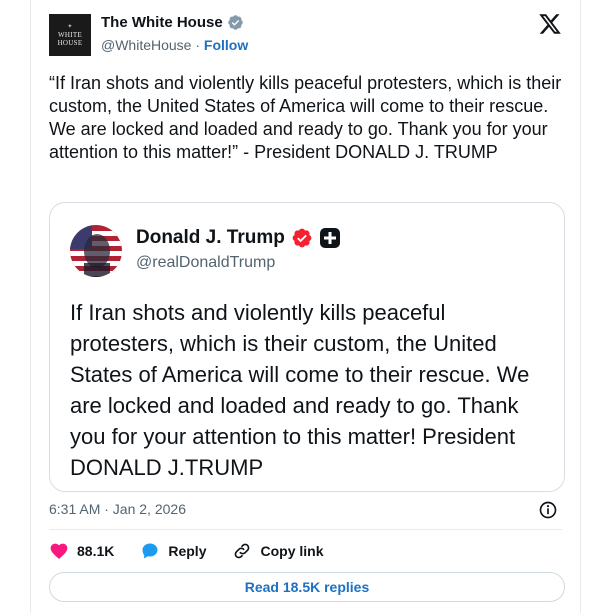 The width and height of the screenshot is (610, 613). What do you see at coordinates (292, 551) in the screenshot?
I see `copy-link-label: Copy link` at bounding box center [292, 551].